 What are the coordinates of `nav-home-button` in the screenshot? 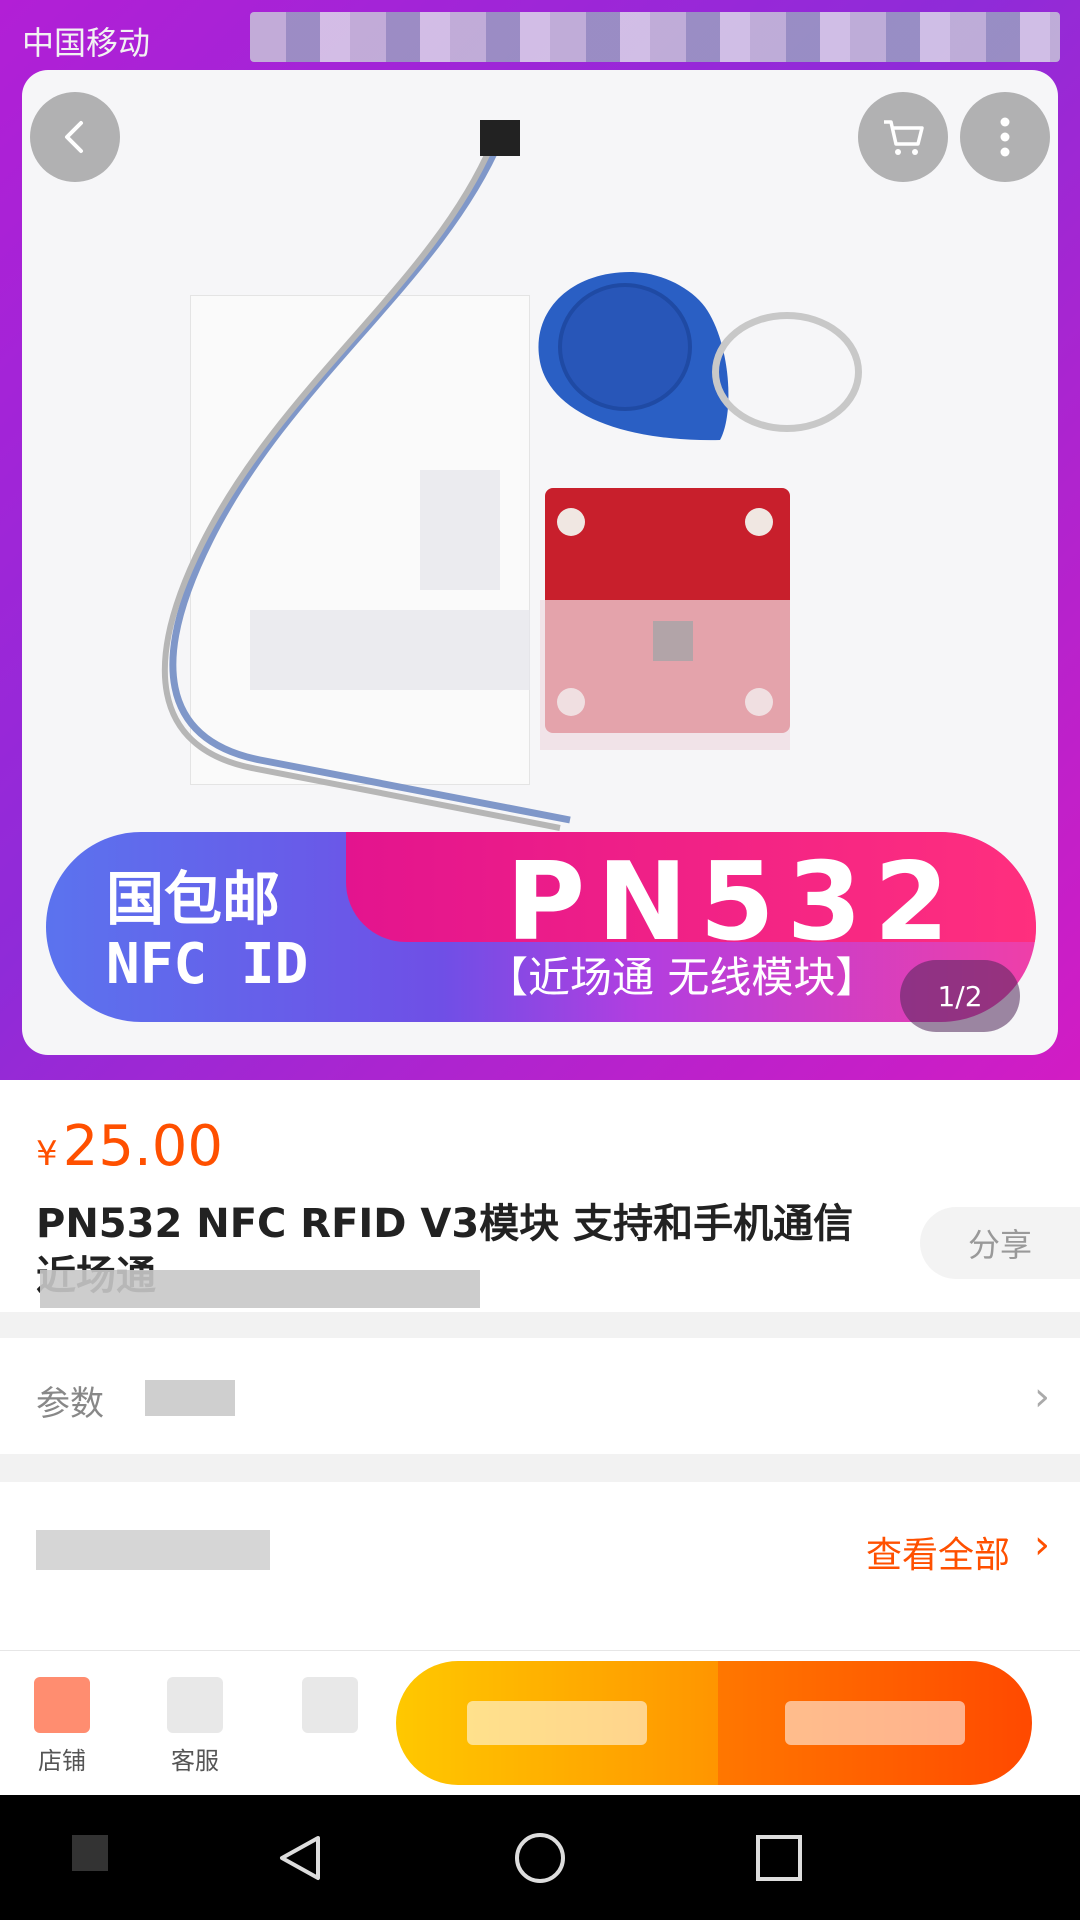 It's located at (540, 1858).